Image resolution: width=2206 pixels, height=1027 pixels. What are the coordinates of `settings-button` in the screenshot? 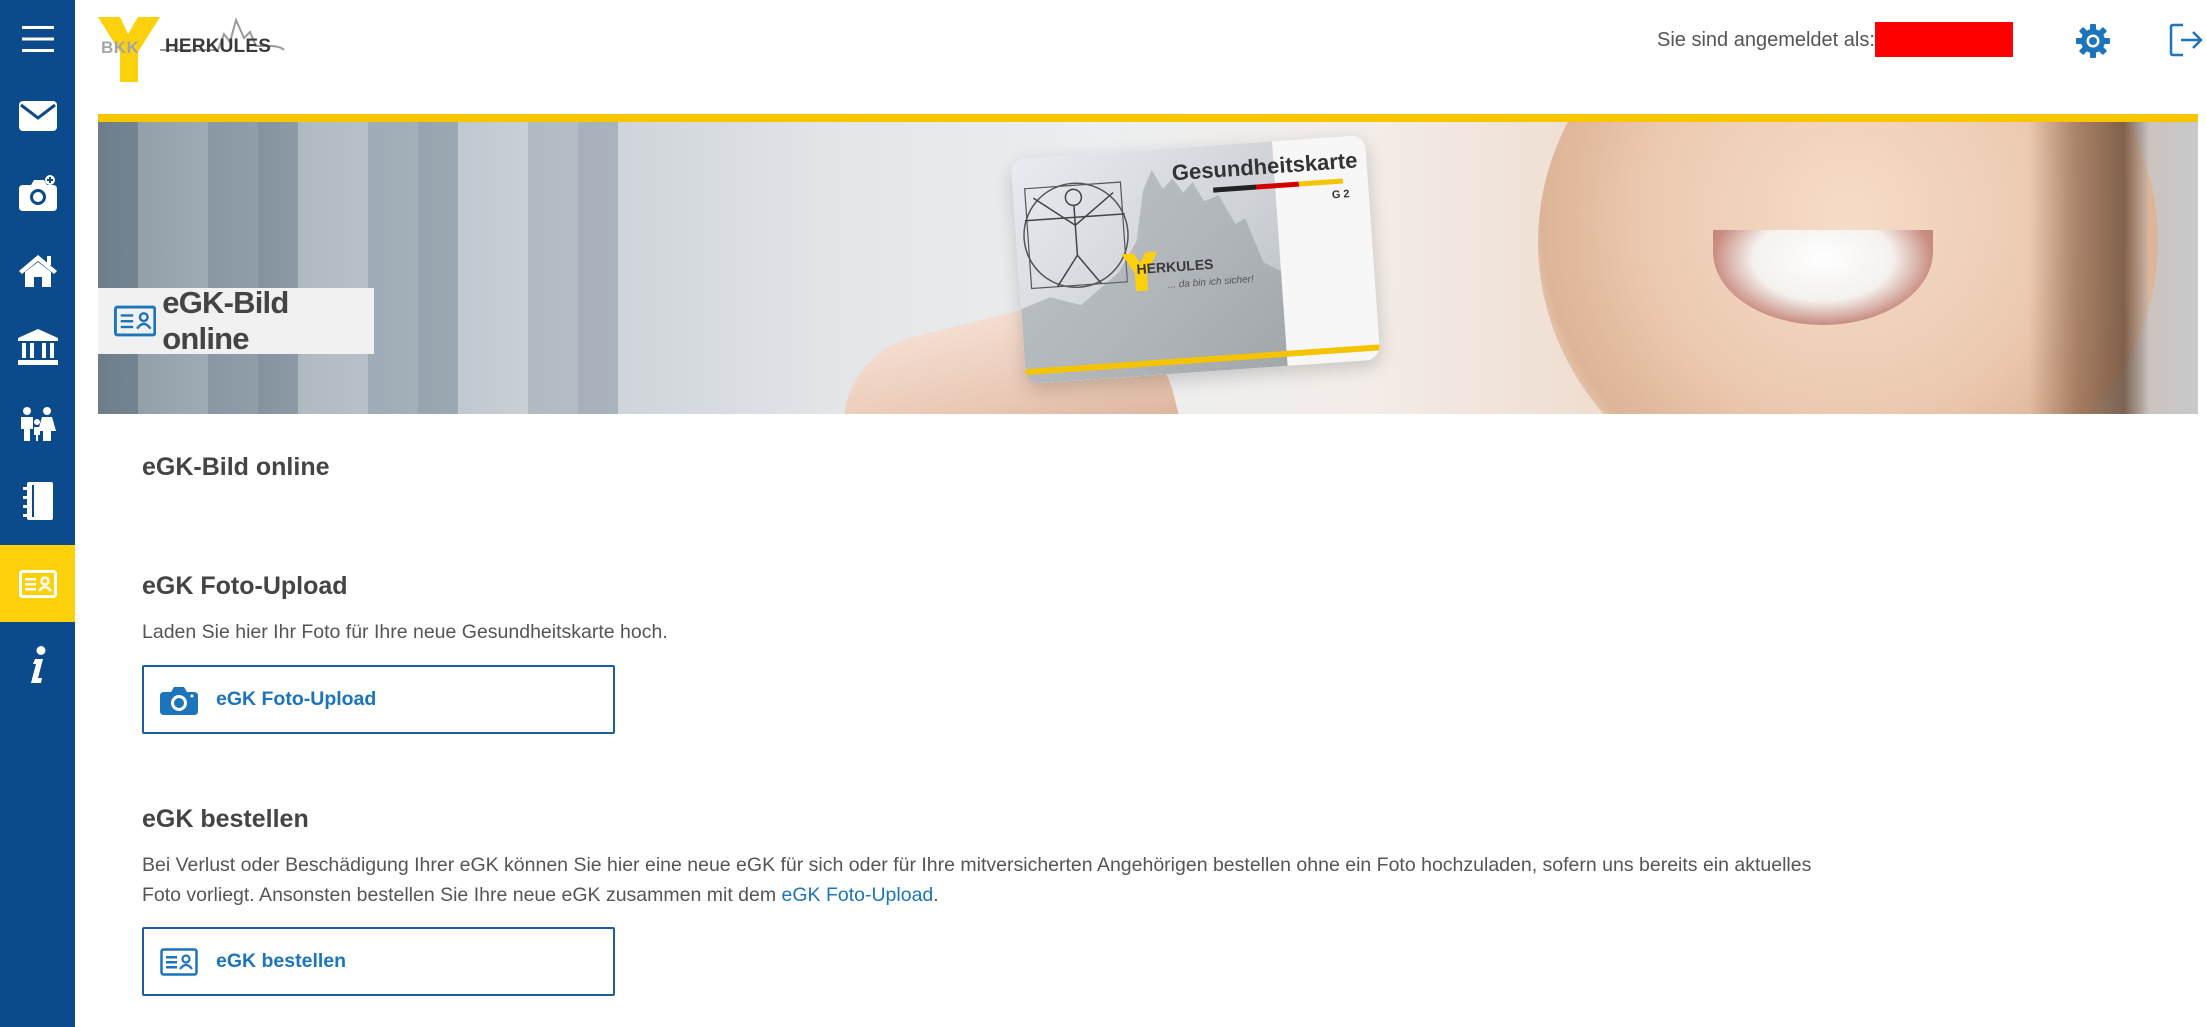 It's located at (2093, 41).